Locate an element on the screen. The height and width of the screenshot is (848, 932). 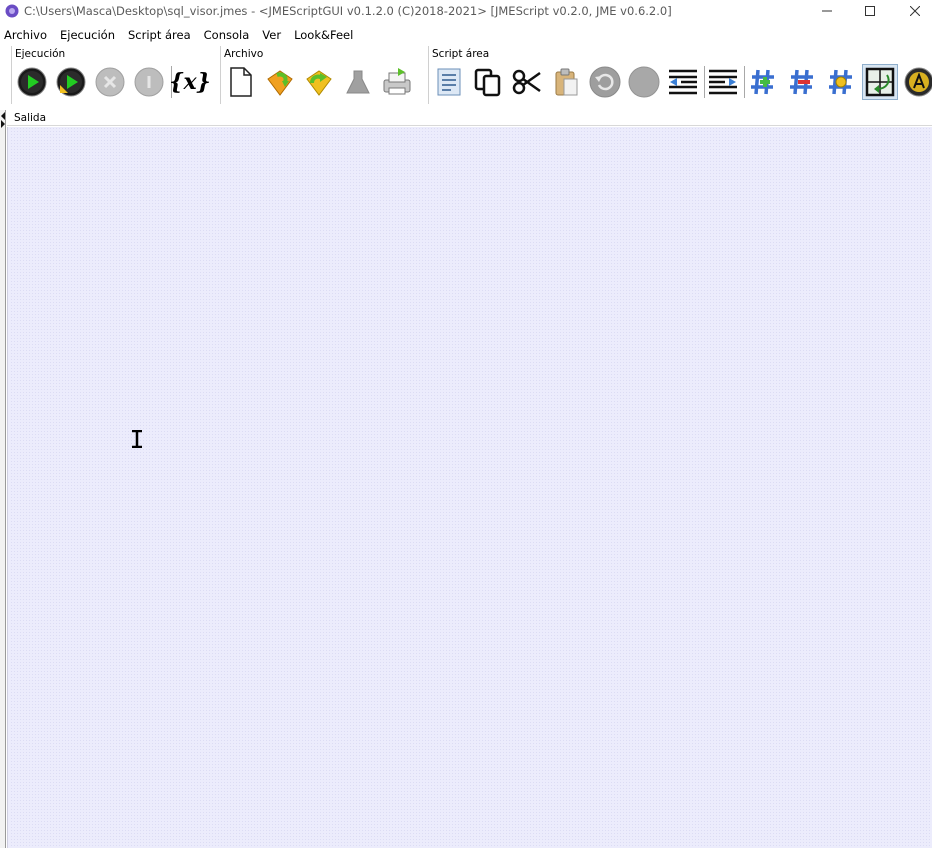
indent-button is located at coordinates (723, 82).